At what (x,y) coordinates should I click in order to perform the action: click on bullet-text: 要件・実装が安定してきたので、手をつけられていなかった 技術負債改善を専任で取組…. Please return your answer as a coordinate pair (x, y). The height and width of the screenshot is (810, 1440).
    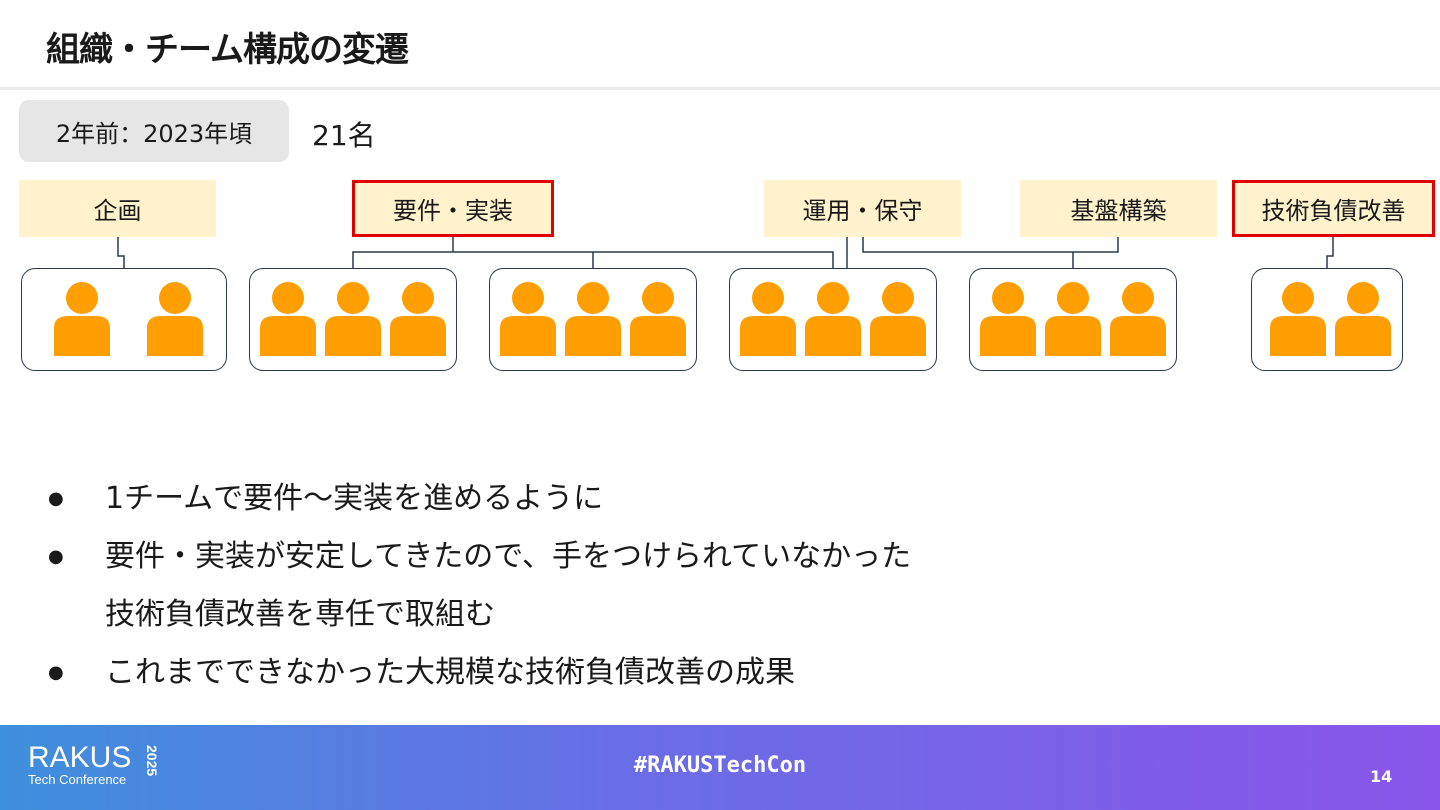
    Looking at the image, I should click on (508, 586).